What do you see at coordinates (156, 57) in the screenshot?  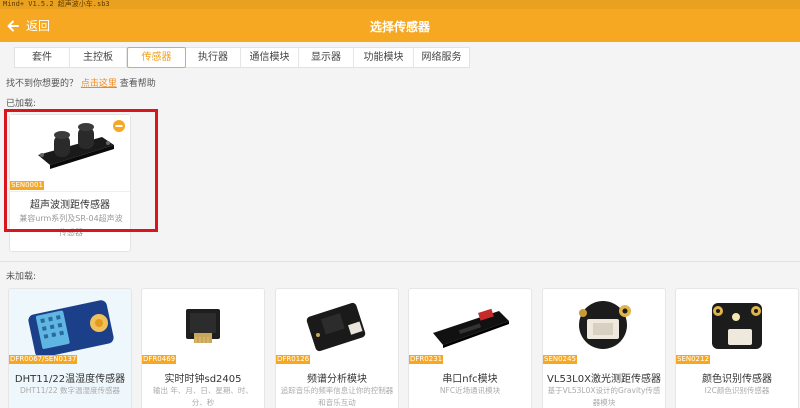 I see `tab-sensor: 传感器` at bounding box center [156, 57].